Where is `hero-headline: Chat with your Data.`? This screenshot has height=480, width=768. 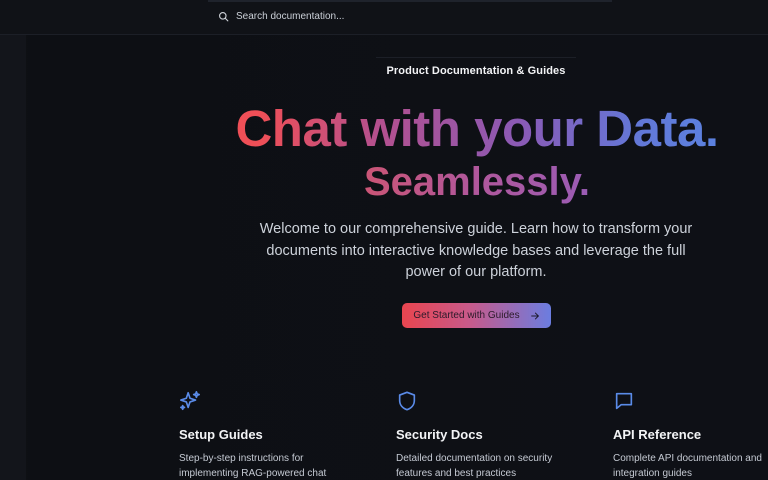 hero-headline: Chat with your Data. is located at coordinates (384, 129).